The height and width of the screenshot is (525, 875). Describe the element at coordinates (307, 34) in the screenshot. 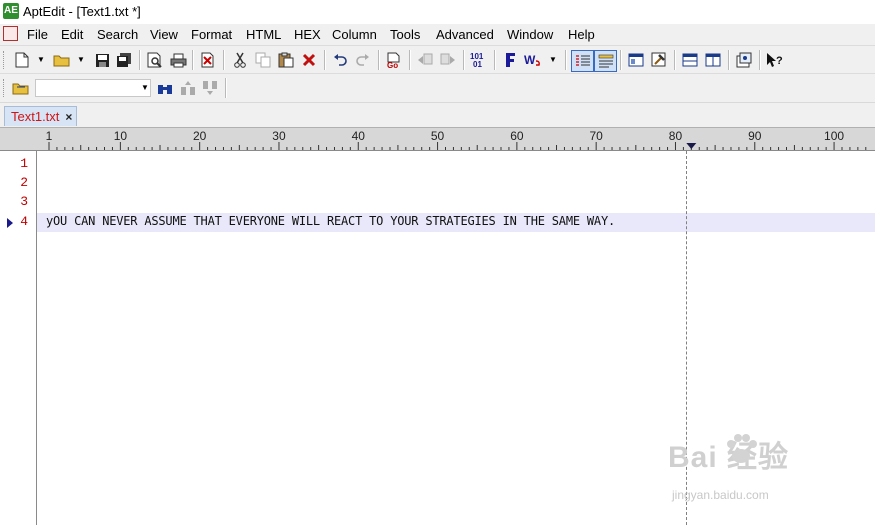

I see `menu-hex: HEX` at that location.